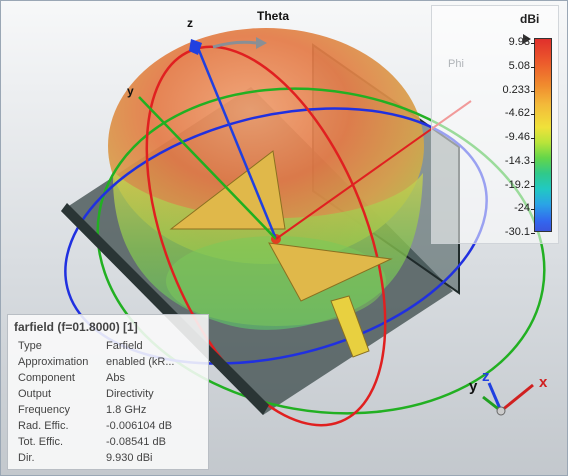 The width and height of the screenshot is (568, 476). Describe the element at coordinates (517, 137) in the screenshot. I see `colorbar-tick-label: -9.46` at that location.